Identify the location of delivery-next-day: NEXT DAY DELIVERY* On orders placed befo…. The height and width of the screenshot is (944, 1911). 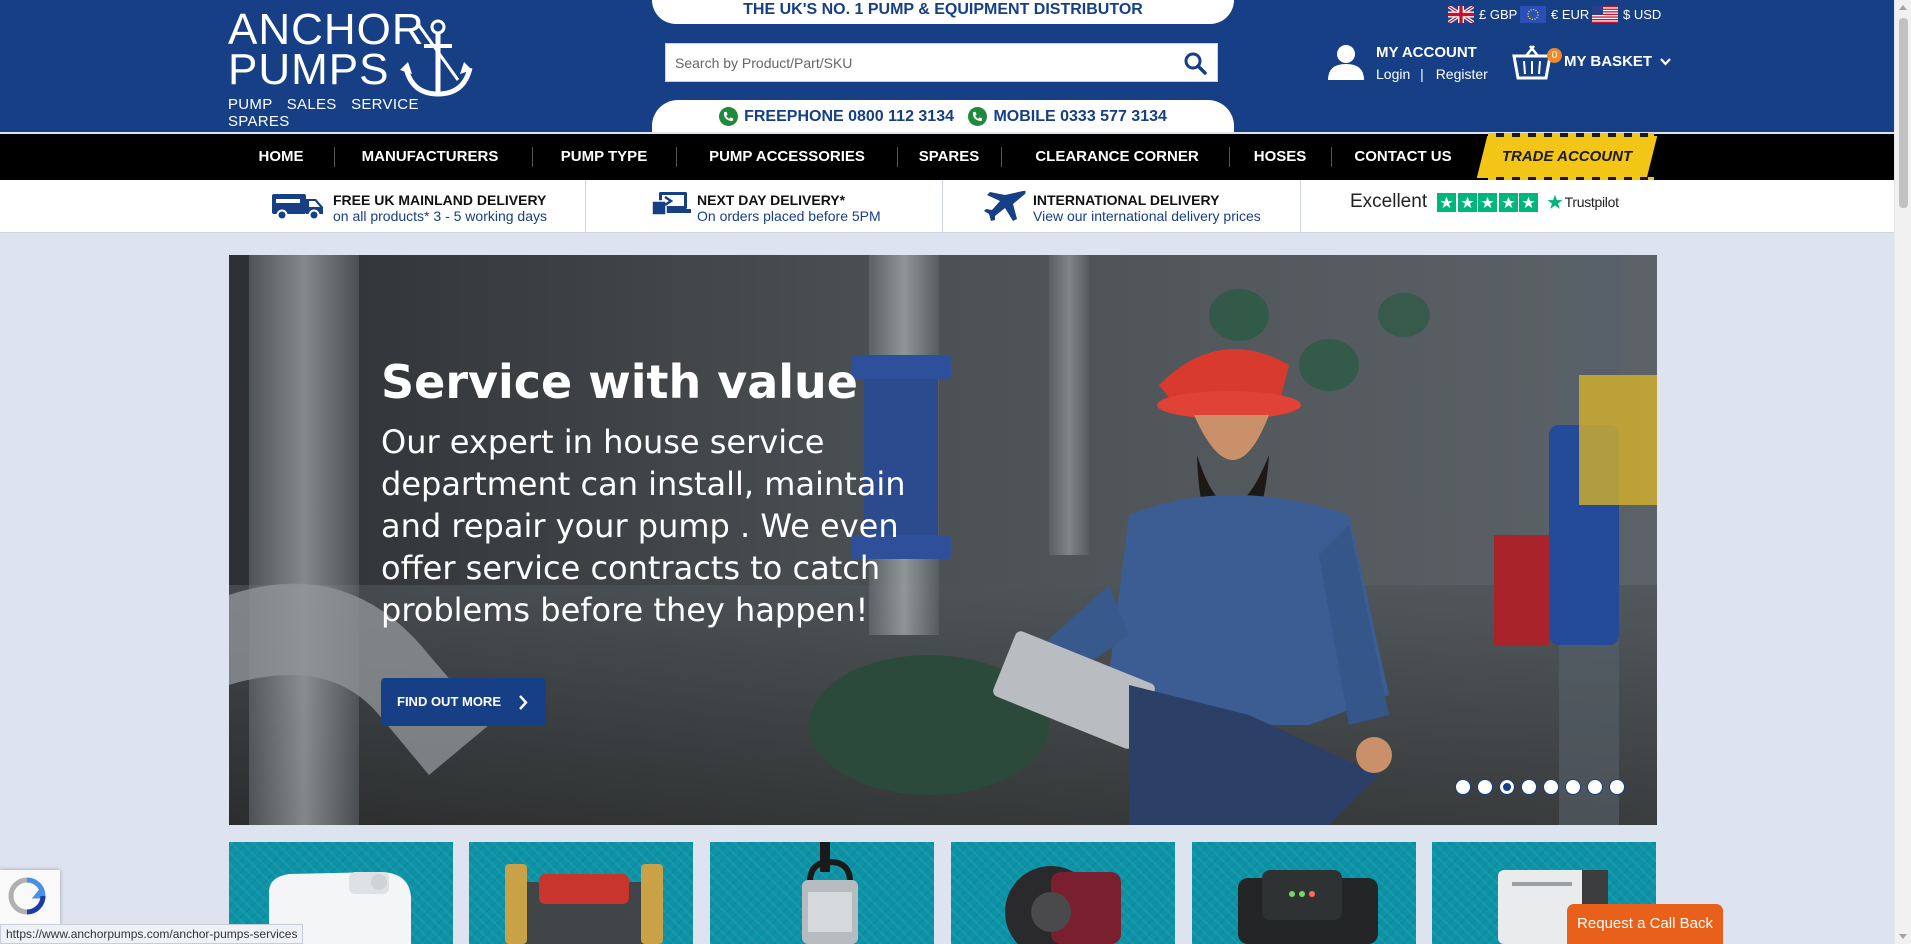
(790, 206).